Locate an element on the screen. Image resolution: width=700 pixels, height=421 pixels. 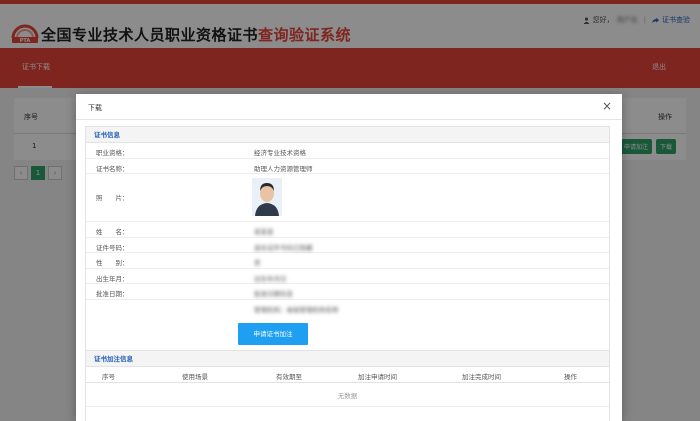
field-value: 出生年月日 is located at coordinates (270, 278).